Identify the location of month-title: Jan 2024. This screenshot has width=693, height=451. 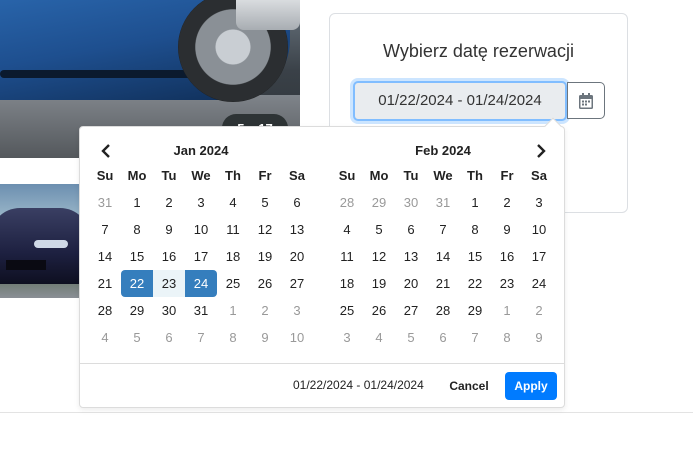
(201, 150).